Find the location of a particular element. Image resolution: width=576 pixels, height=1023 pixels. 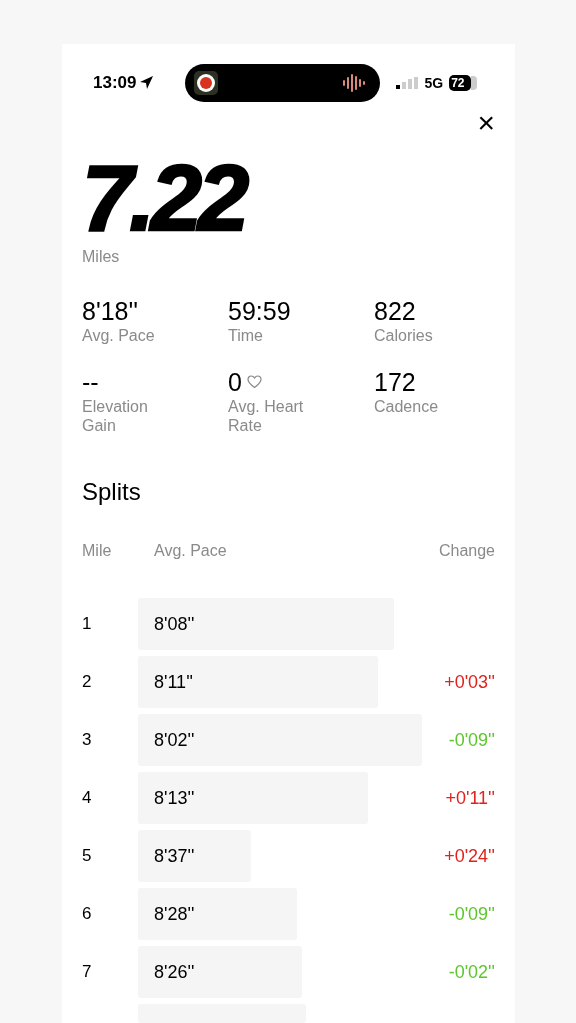

pace-change: +0'03'' is located at coordinates (469, 682).